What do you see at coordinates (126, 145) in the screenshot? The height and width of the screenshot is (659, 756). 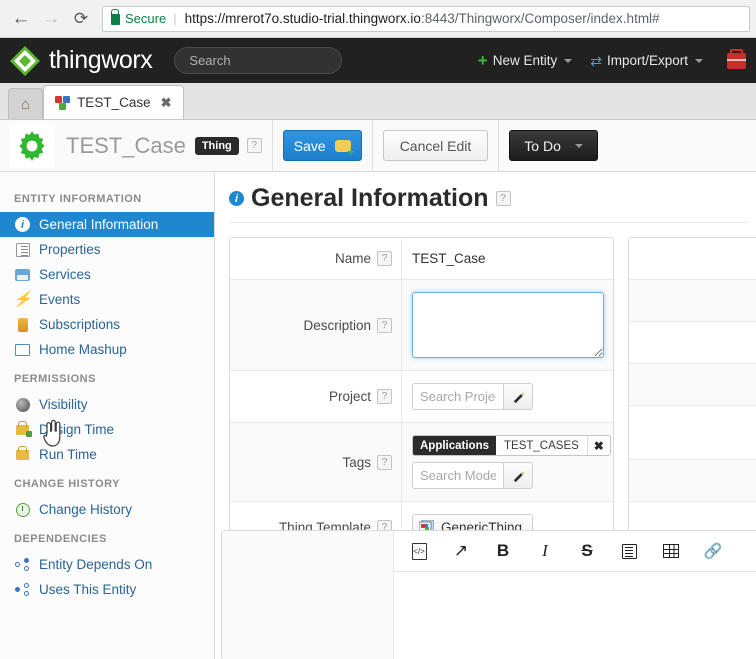 I see `entity-title: TEST_Case` at bounding box center [126, 145].